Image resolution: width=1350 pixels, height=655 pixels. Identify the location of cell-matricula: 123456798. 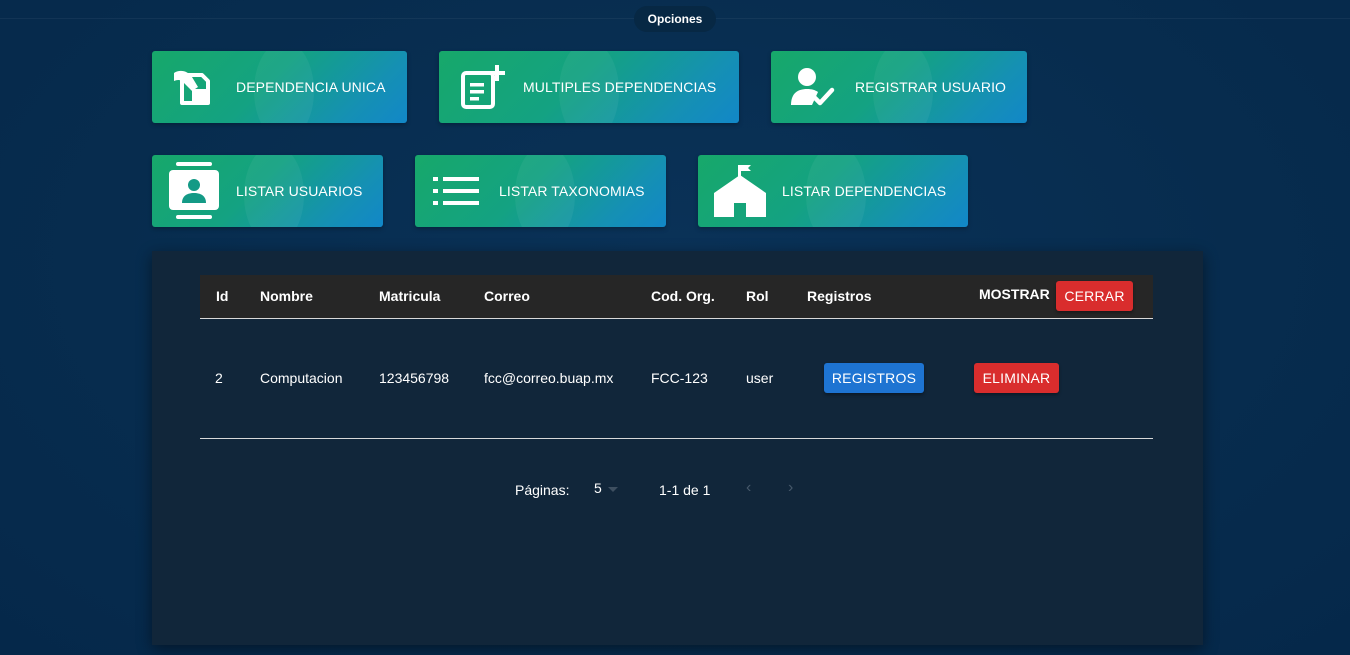
(414, 378).